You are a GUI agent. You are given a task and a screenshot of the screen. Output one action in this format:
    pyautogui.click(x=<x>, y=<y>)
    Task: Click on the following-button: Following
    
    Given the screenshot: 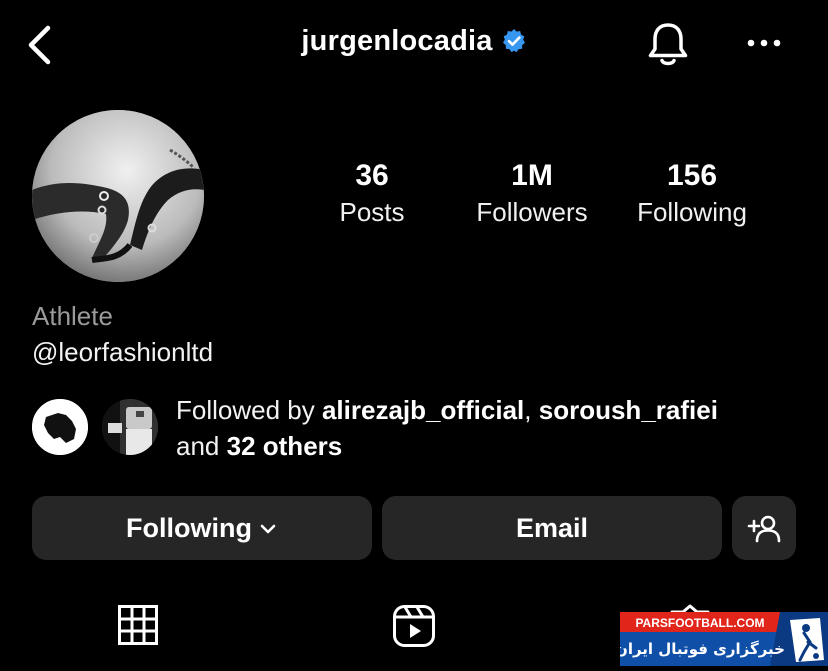 What is the action you would take?
    pyautogui.click(x=202, y=528)
    